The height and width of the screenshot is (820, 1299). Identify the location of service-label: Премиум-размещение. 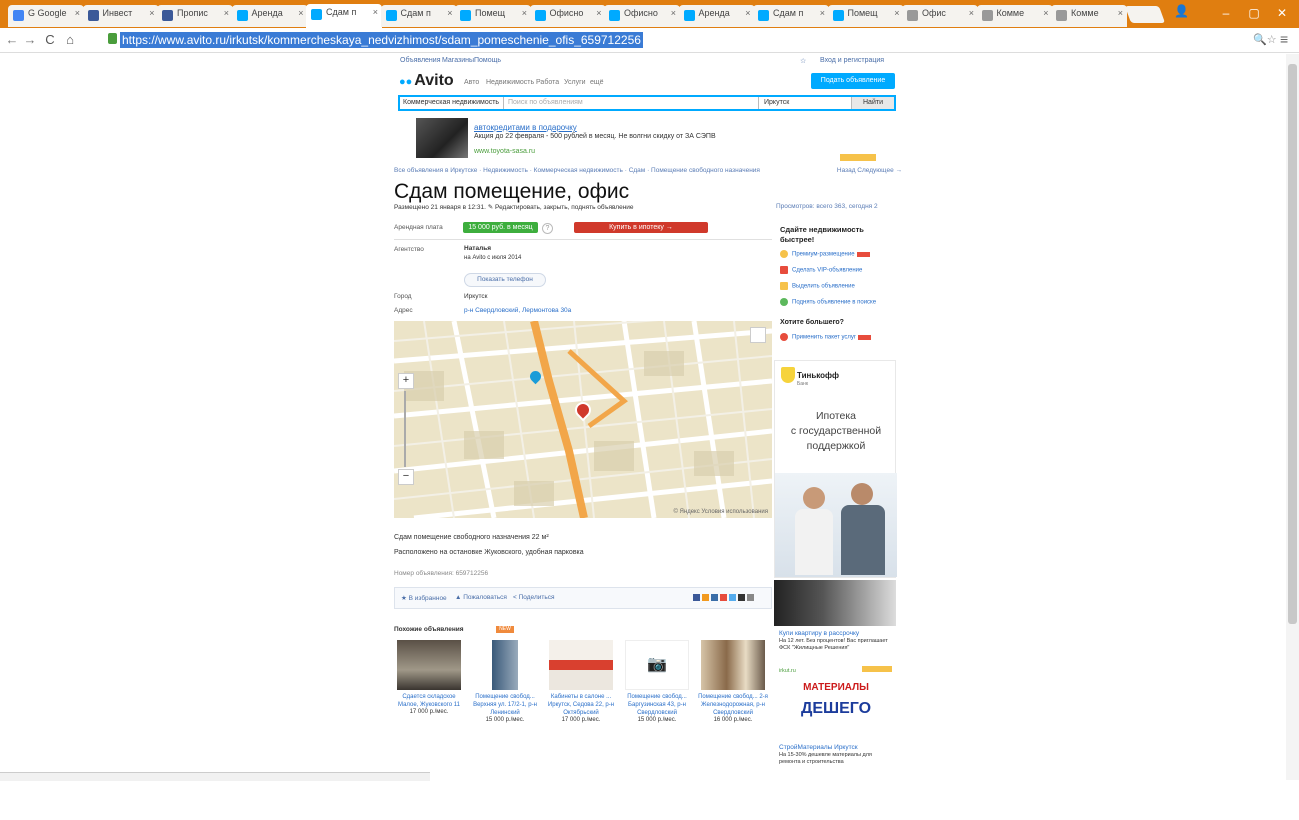
(823, 255).